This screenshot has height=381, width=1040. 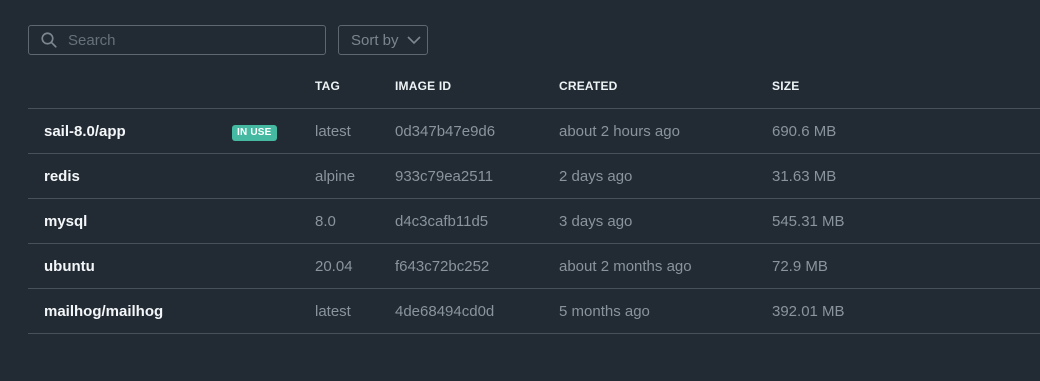 What do you see at coordinates (625, 266) in the screenshot?
I see `image-created: about 2 months ago` at bounding box center [625, 266].